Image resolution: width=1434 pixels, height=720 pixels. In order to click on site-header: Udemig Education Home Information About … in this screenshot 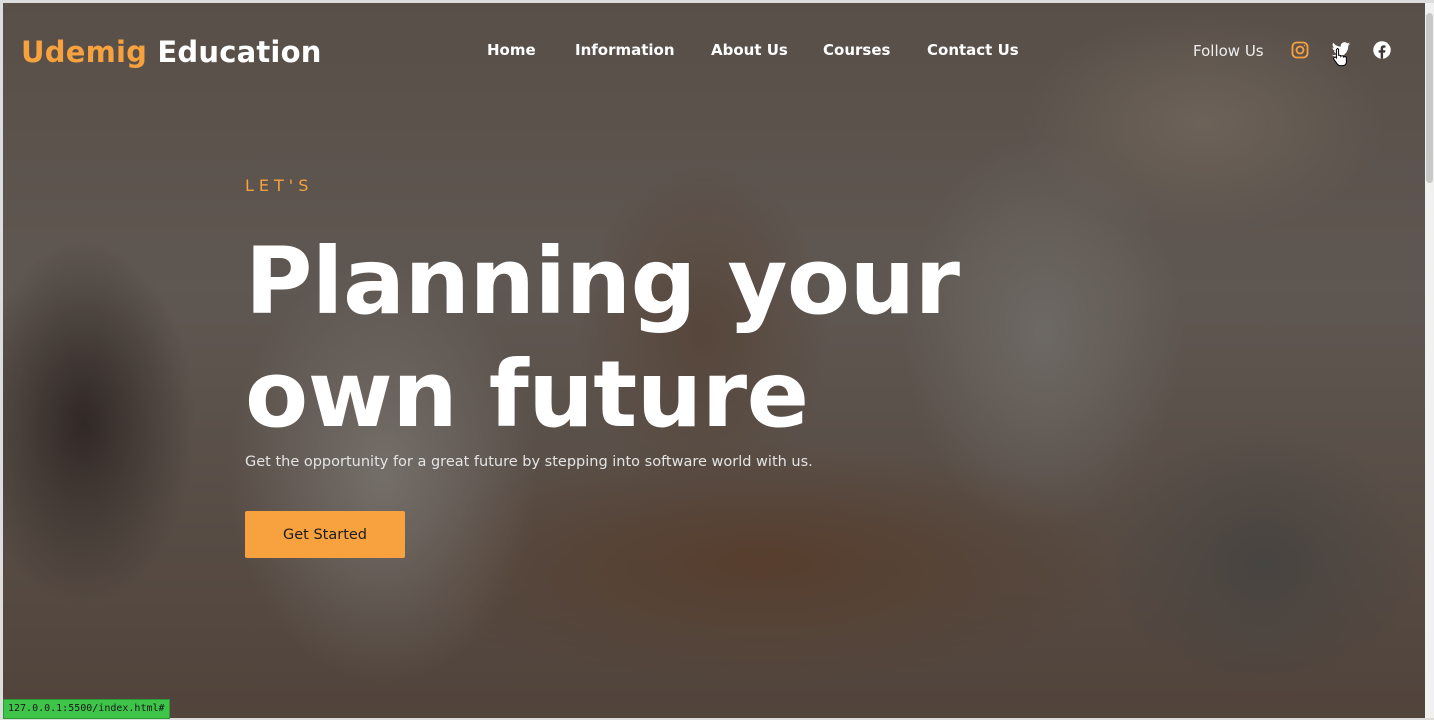, I will do `click(714, 51)`.